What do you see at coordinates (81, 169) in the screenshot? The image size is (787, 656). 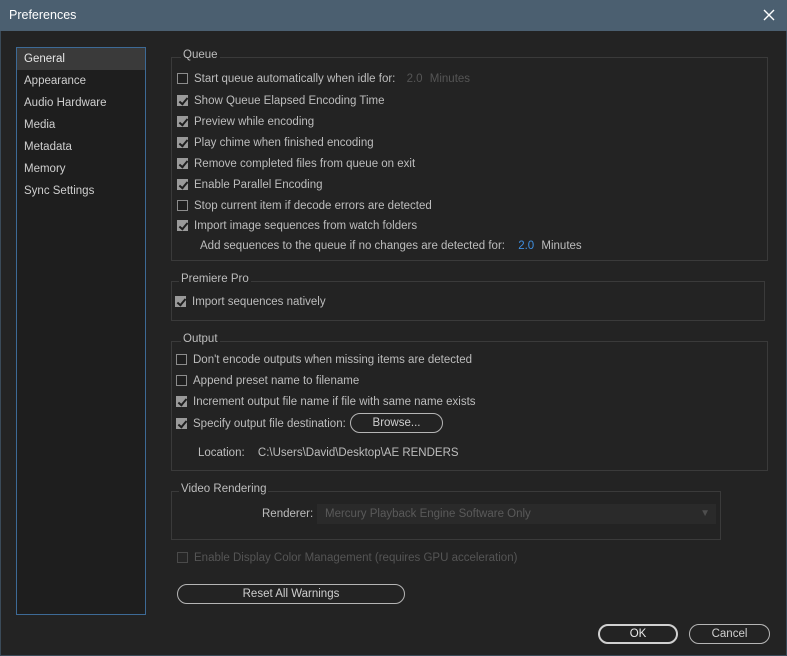 I see `sidebar-item-memory: Memory` at bounding box center [81, 169].